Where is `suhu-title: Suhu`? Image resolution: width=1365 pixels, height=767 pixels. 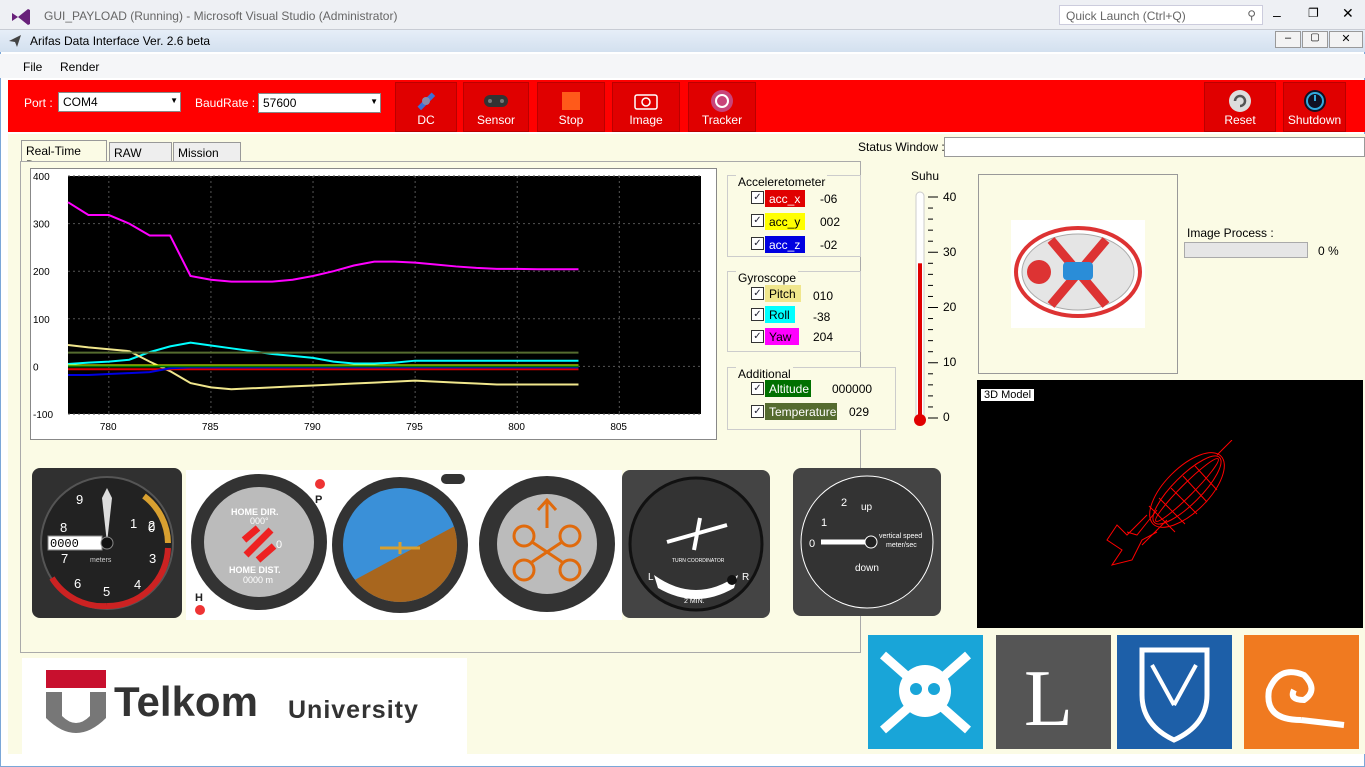 suhu-title: Suhu is located at coordinates (925, 176).